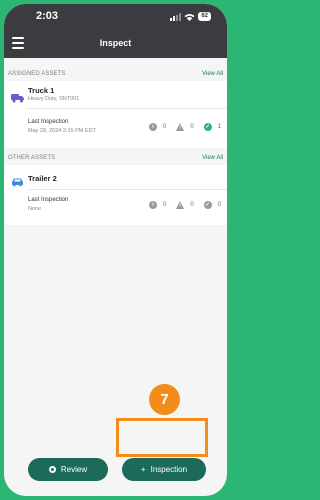 This screenshot has height=500, width=320. I want to click on asset-subtitle: Heavy Duty, SNT001, so click(54, 99).